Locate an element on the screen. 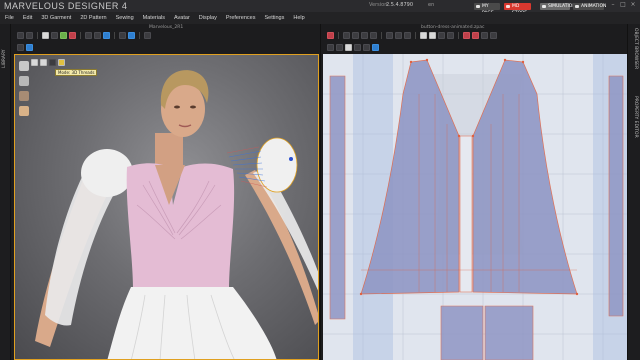 This screenshot has width=640, height=360. 2d-toolbar-row-1 is located at coordinates (475, 35).